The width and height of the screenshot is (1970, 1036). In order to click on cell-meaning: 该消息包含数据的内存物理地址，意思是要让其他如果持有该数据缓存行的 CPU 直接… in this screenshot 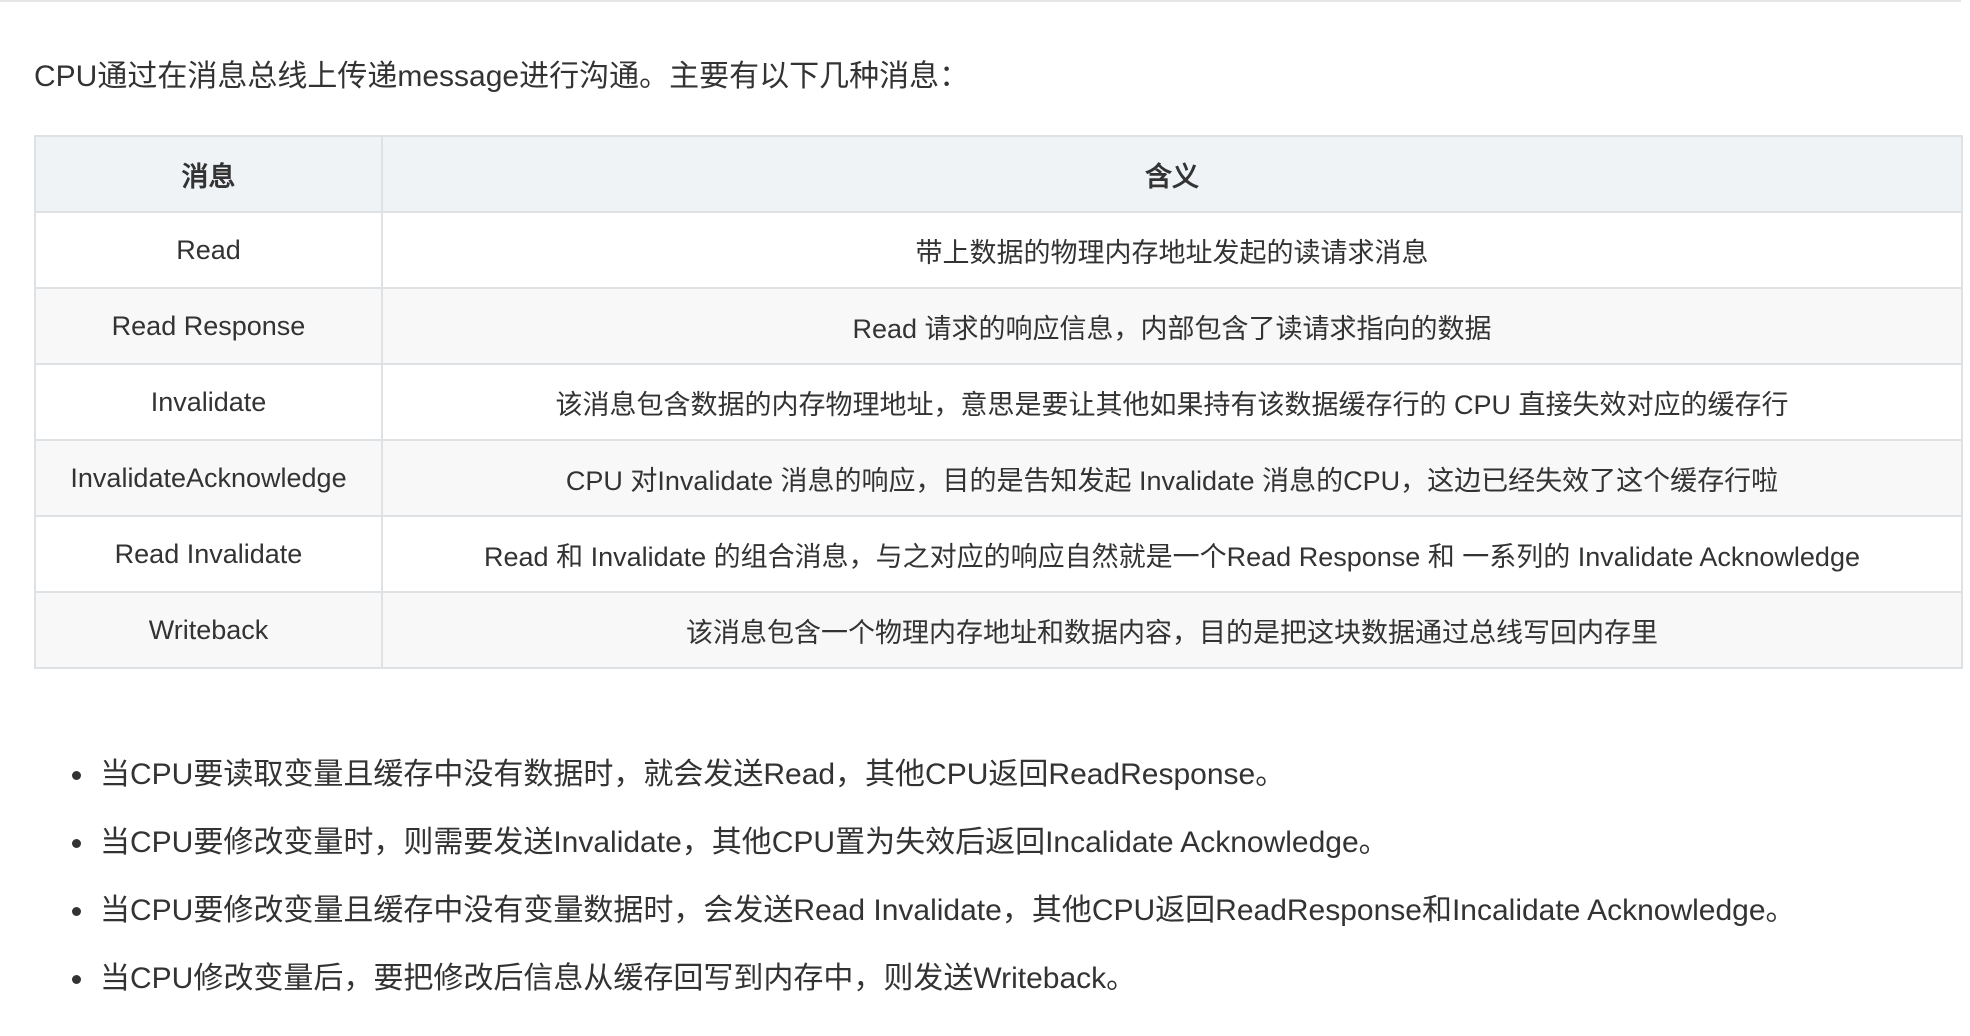, I will do `click(1172, 402)`.